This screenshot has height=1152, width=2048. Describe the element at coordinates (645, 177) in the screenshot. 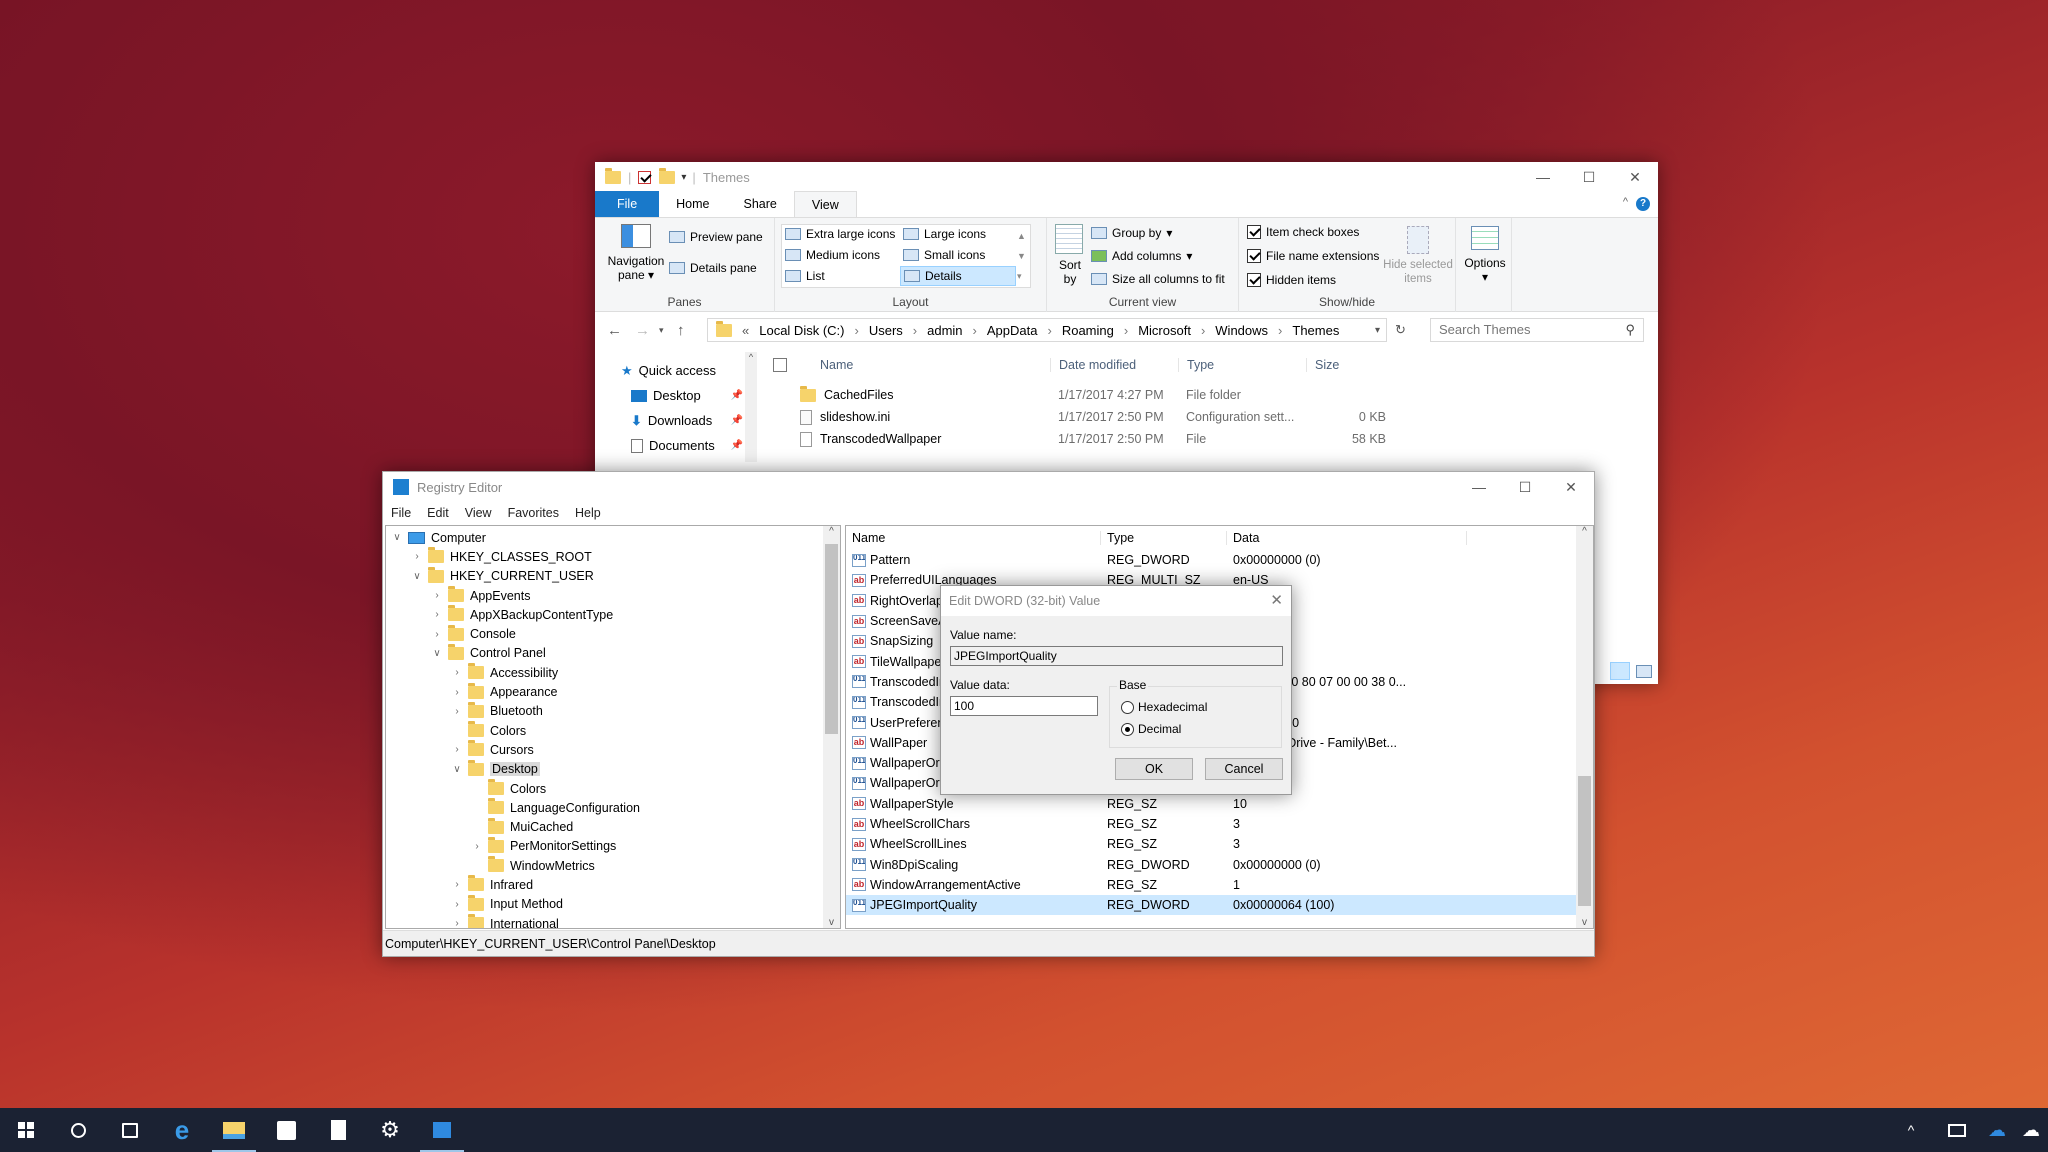

I see `properties-icon` at that location.